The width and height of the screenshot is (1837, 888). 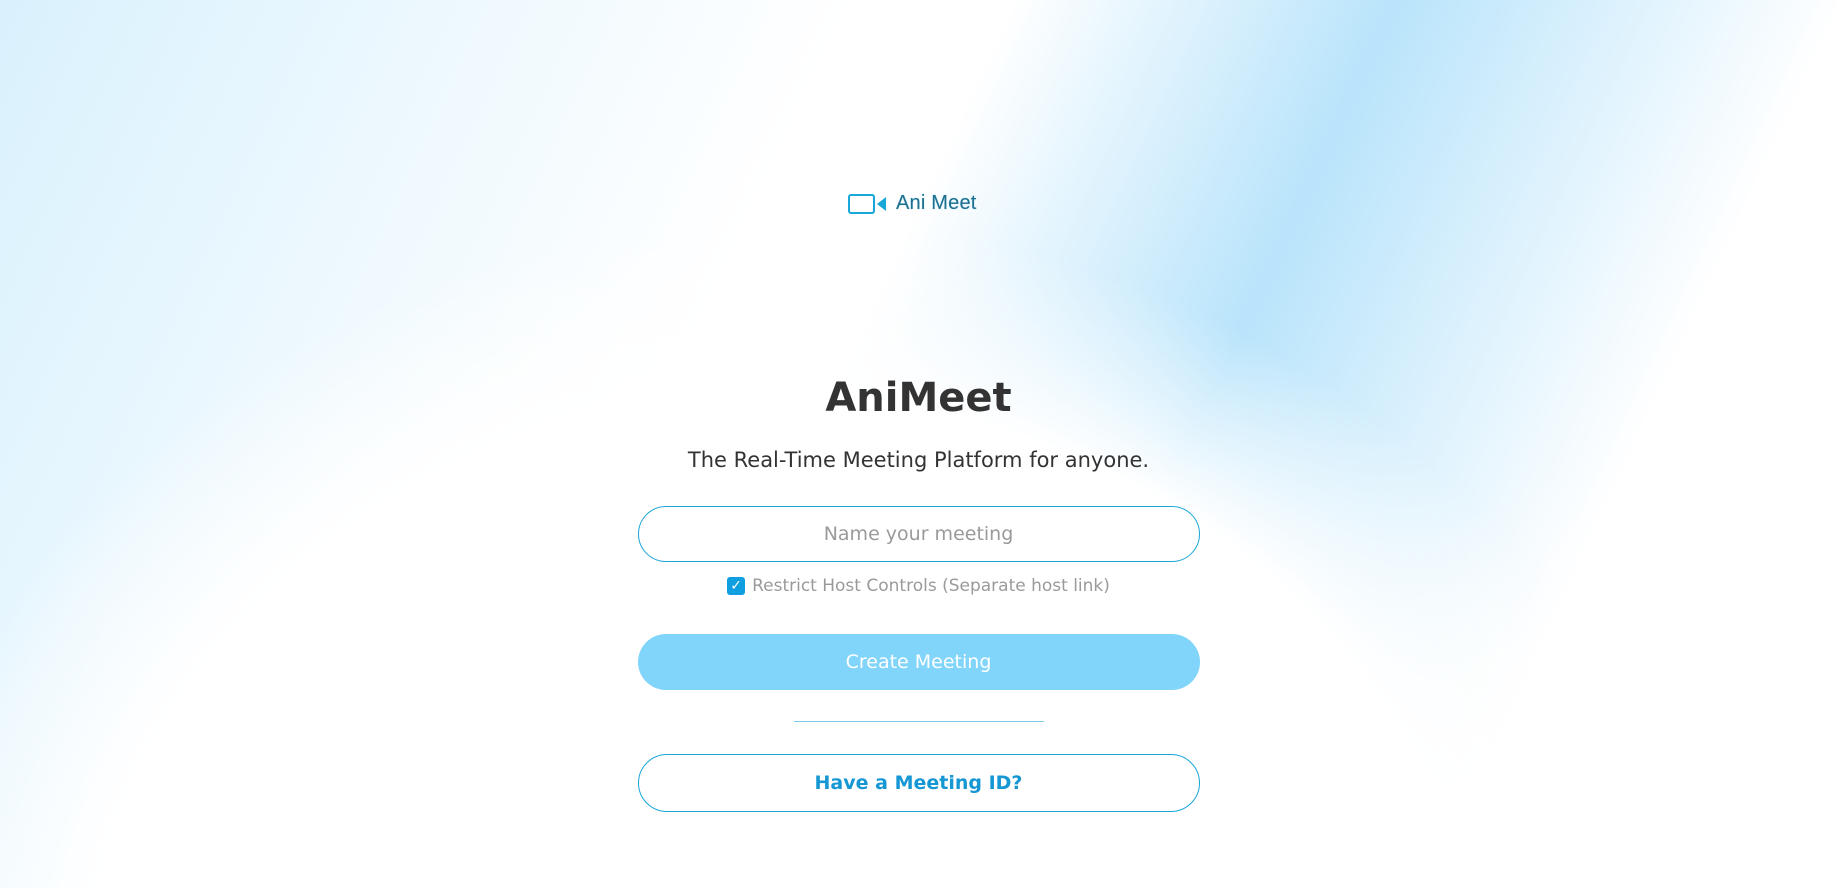 I want to click on brand-name: Ani Meet, so click(x=936, y=203).